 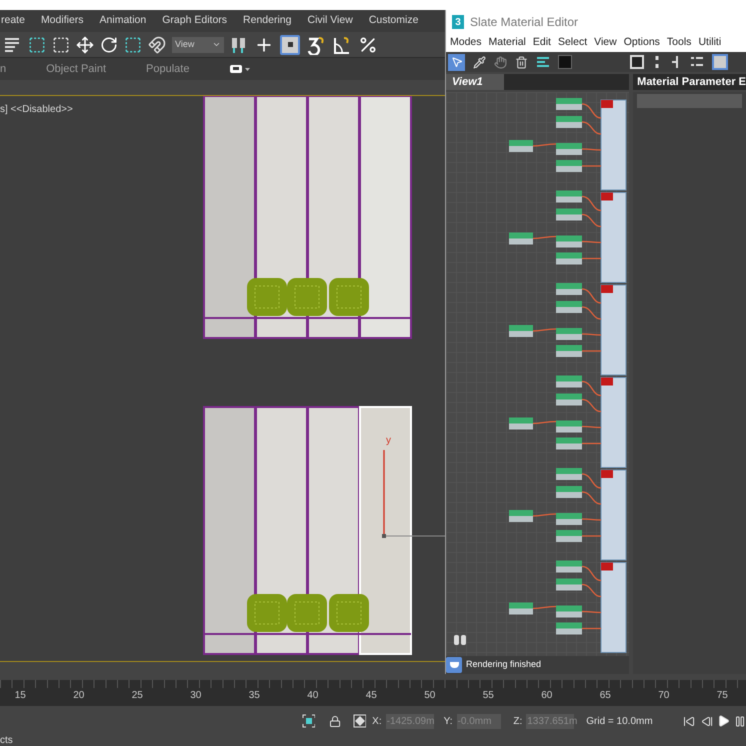 I want to click on z-label: Z:, so click(x=517, y=721).